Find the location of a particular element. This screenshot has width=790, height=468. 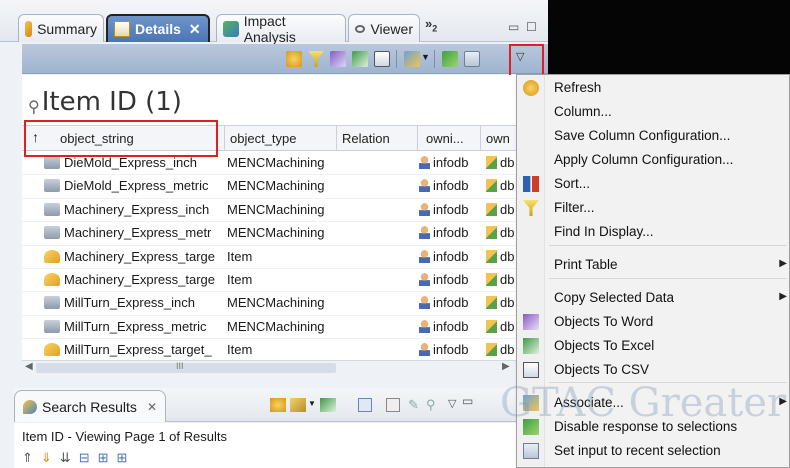

edit-icon: ✎ is located at coordinates (413, 405).